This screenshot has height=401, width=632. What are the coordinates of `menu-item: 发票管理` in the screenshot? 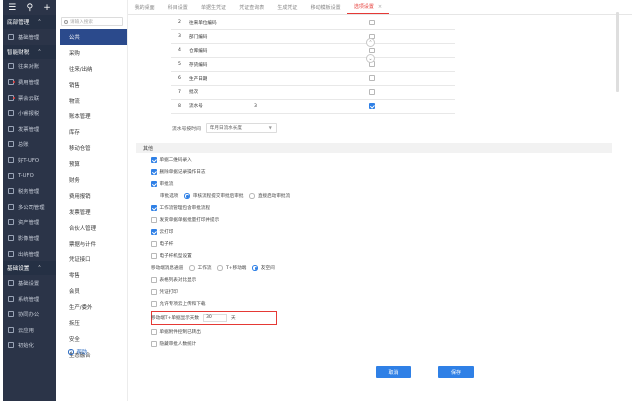 It's located at (91, 212).